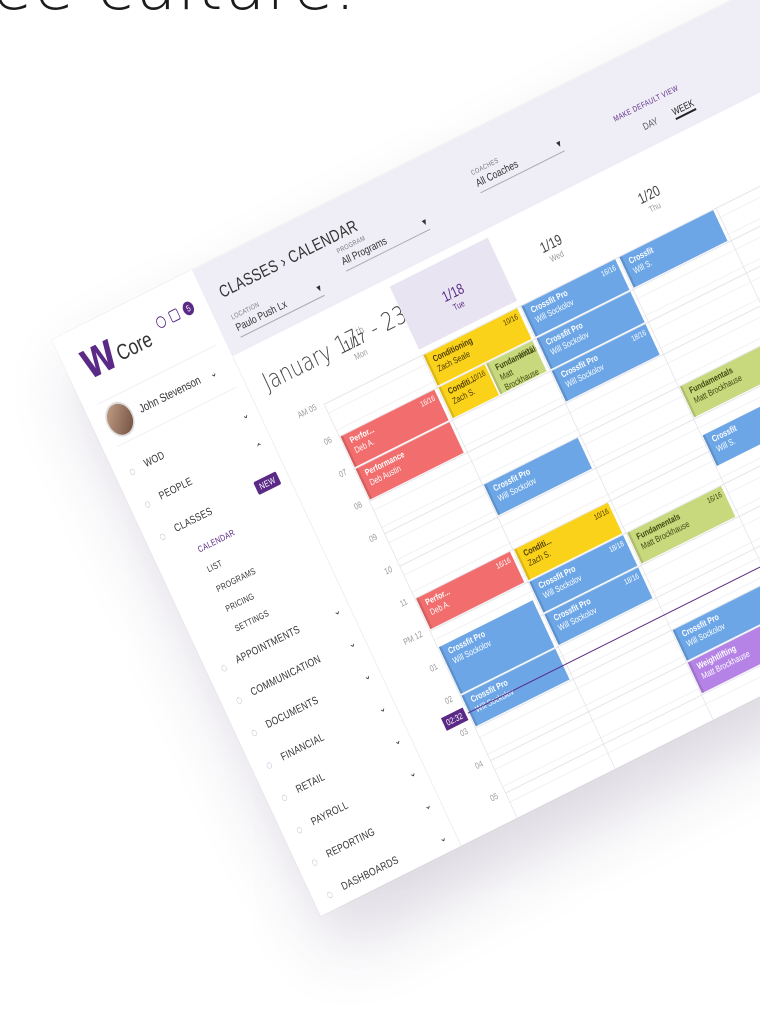  I want to click on brand-name: Core, so click(134, 346).